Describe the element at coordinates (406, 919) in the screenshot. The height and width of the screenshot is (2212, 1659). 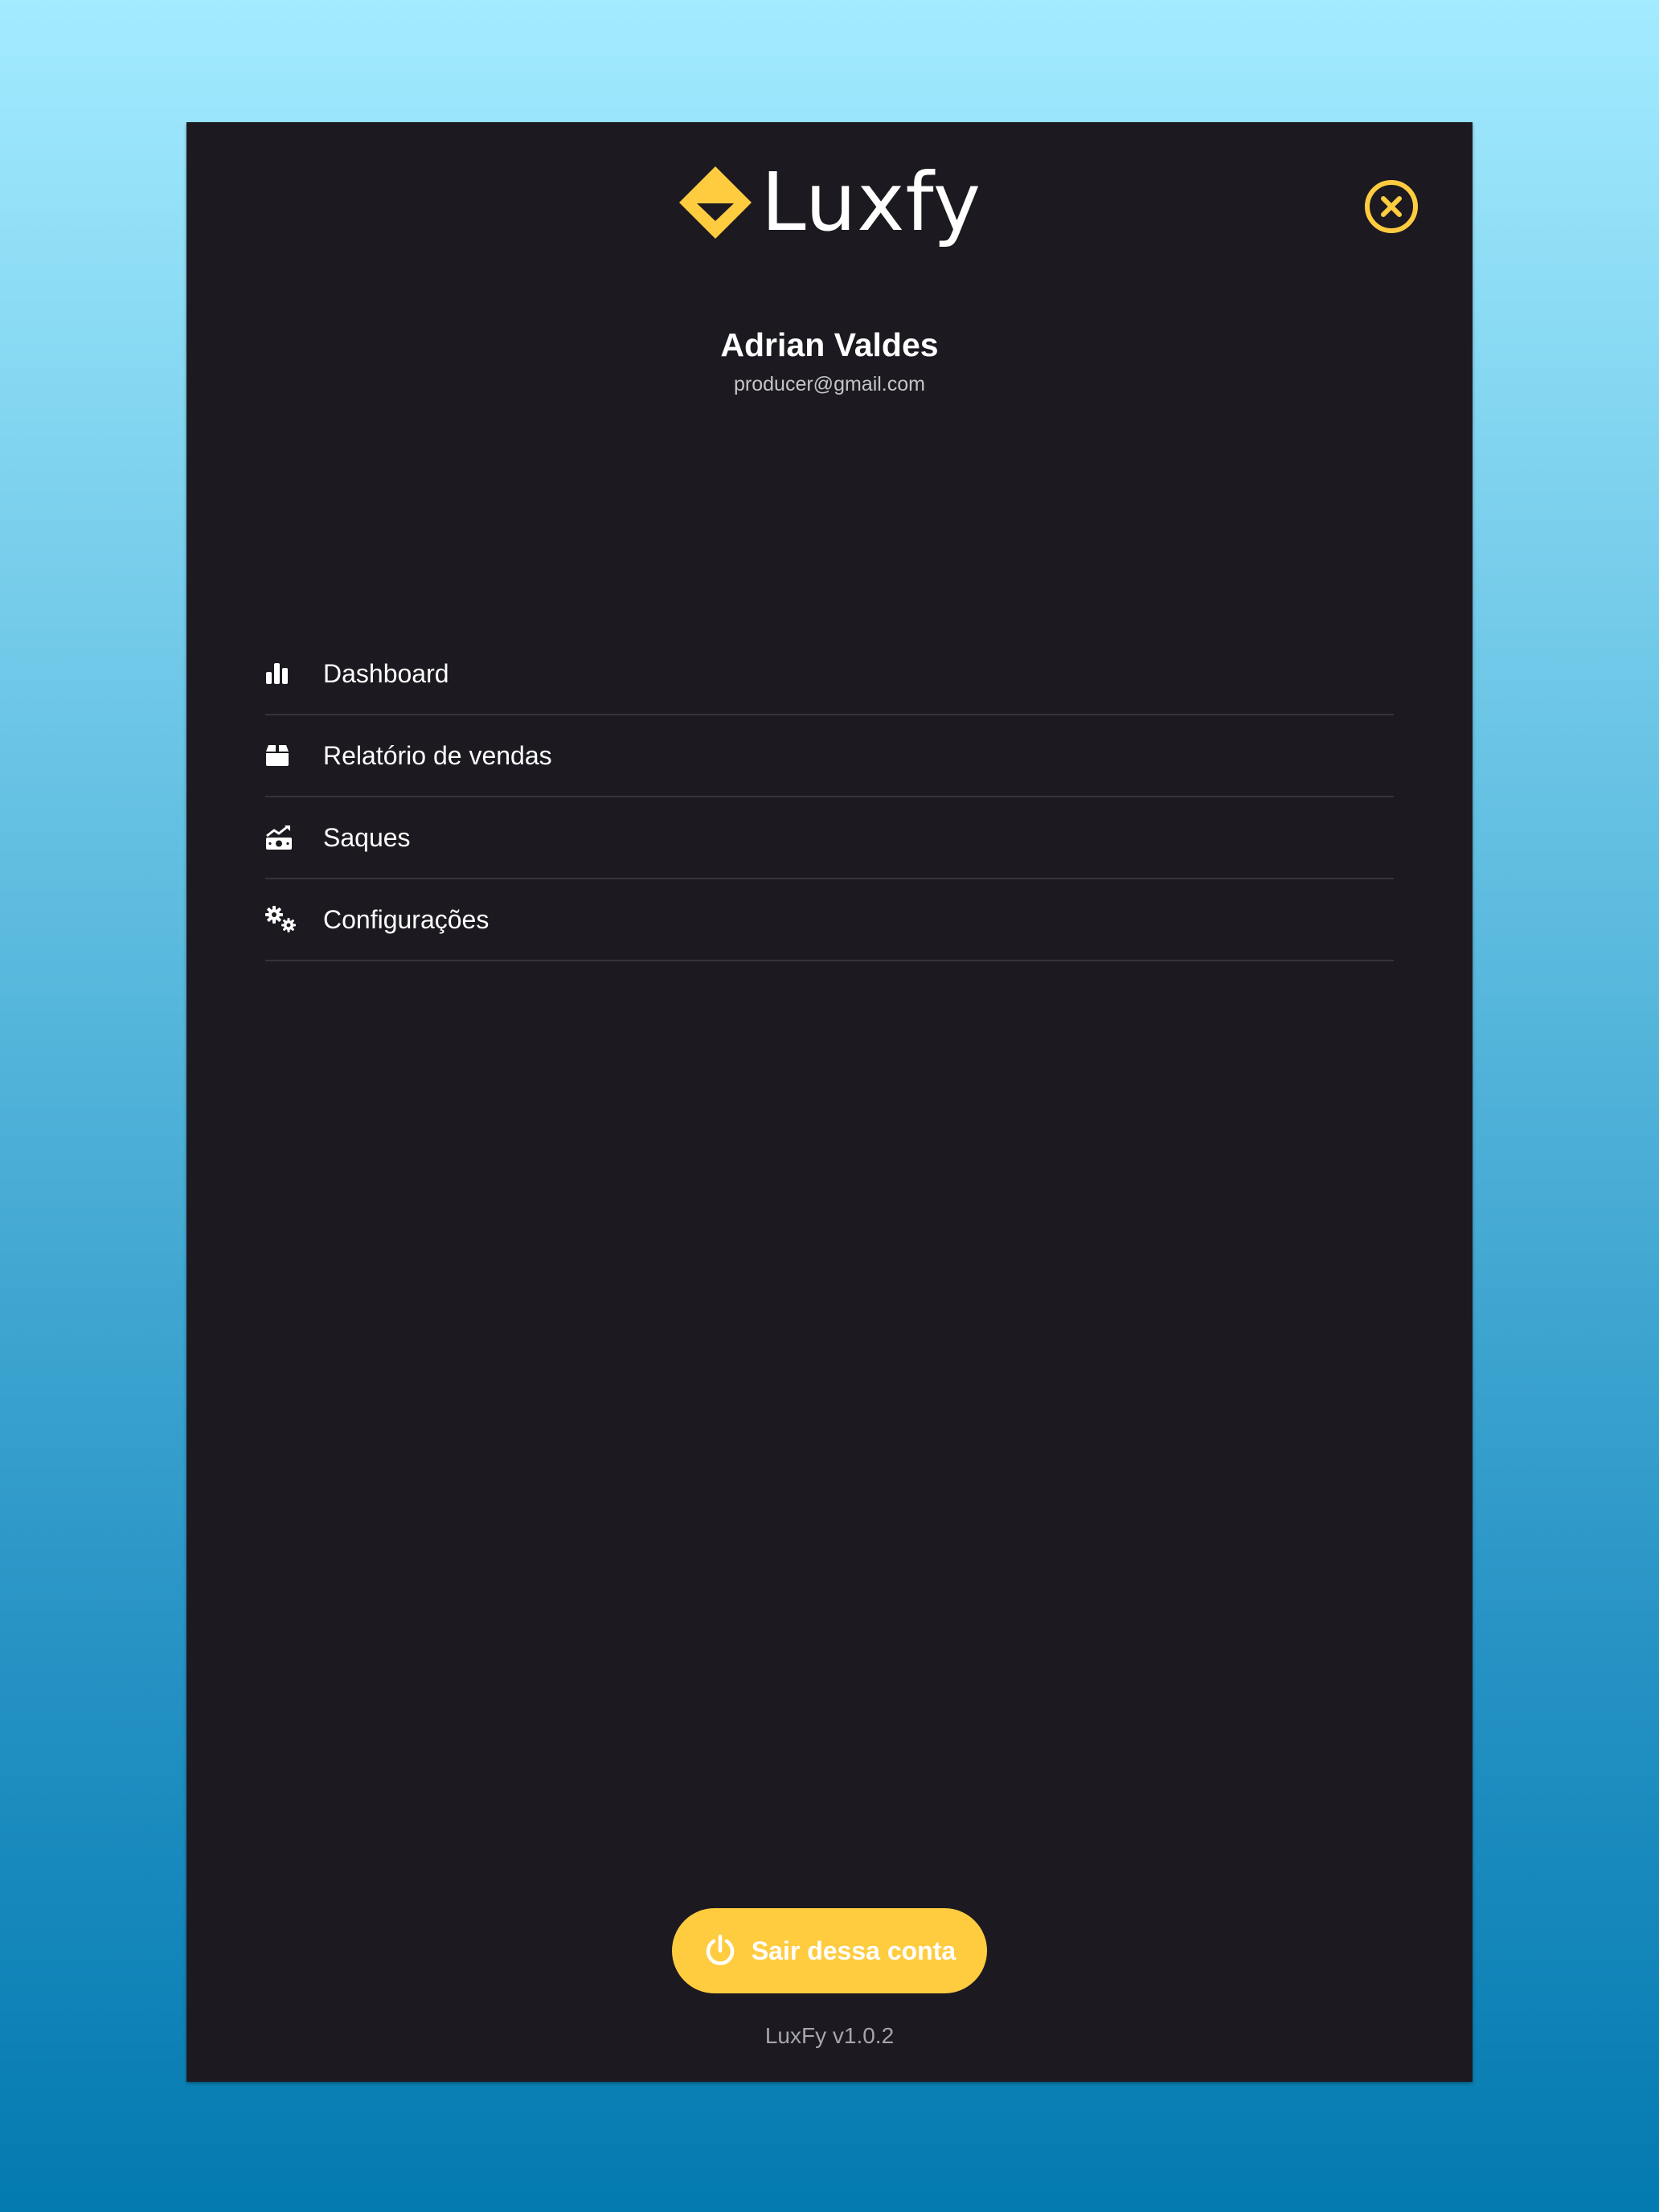
I see `menu-item-label: Configurações` at that location.